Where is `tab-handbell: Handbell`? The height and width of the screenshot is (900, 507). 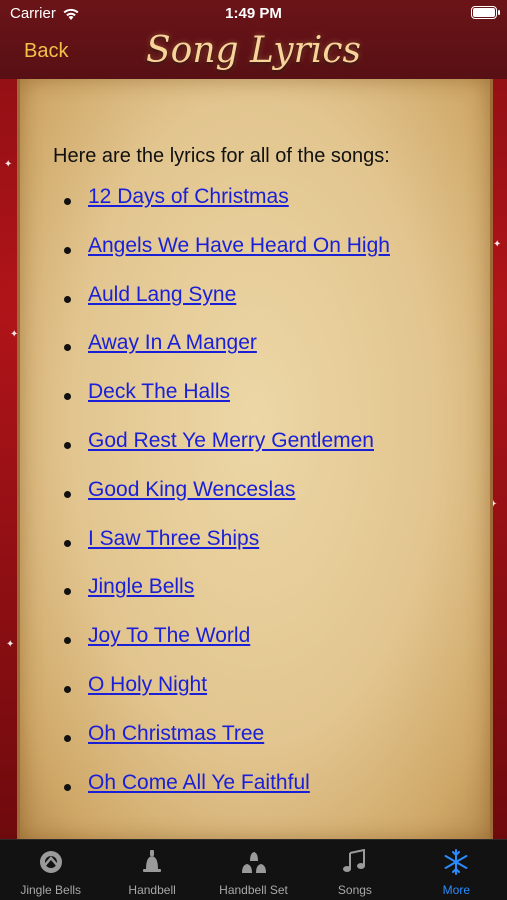
tab-handbell: Handbell is located at coordinates (151, 870).